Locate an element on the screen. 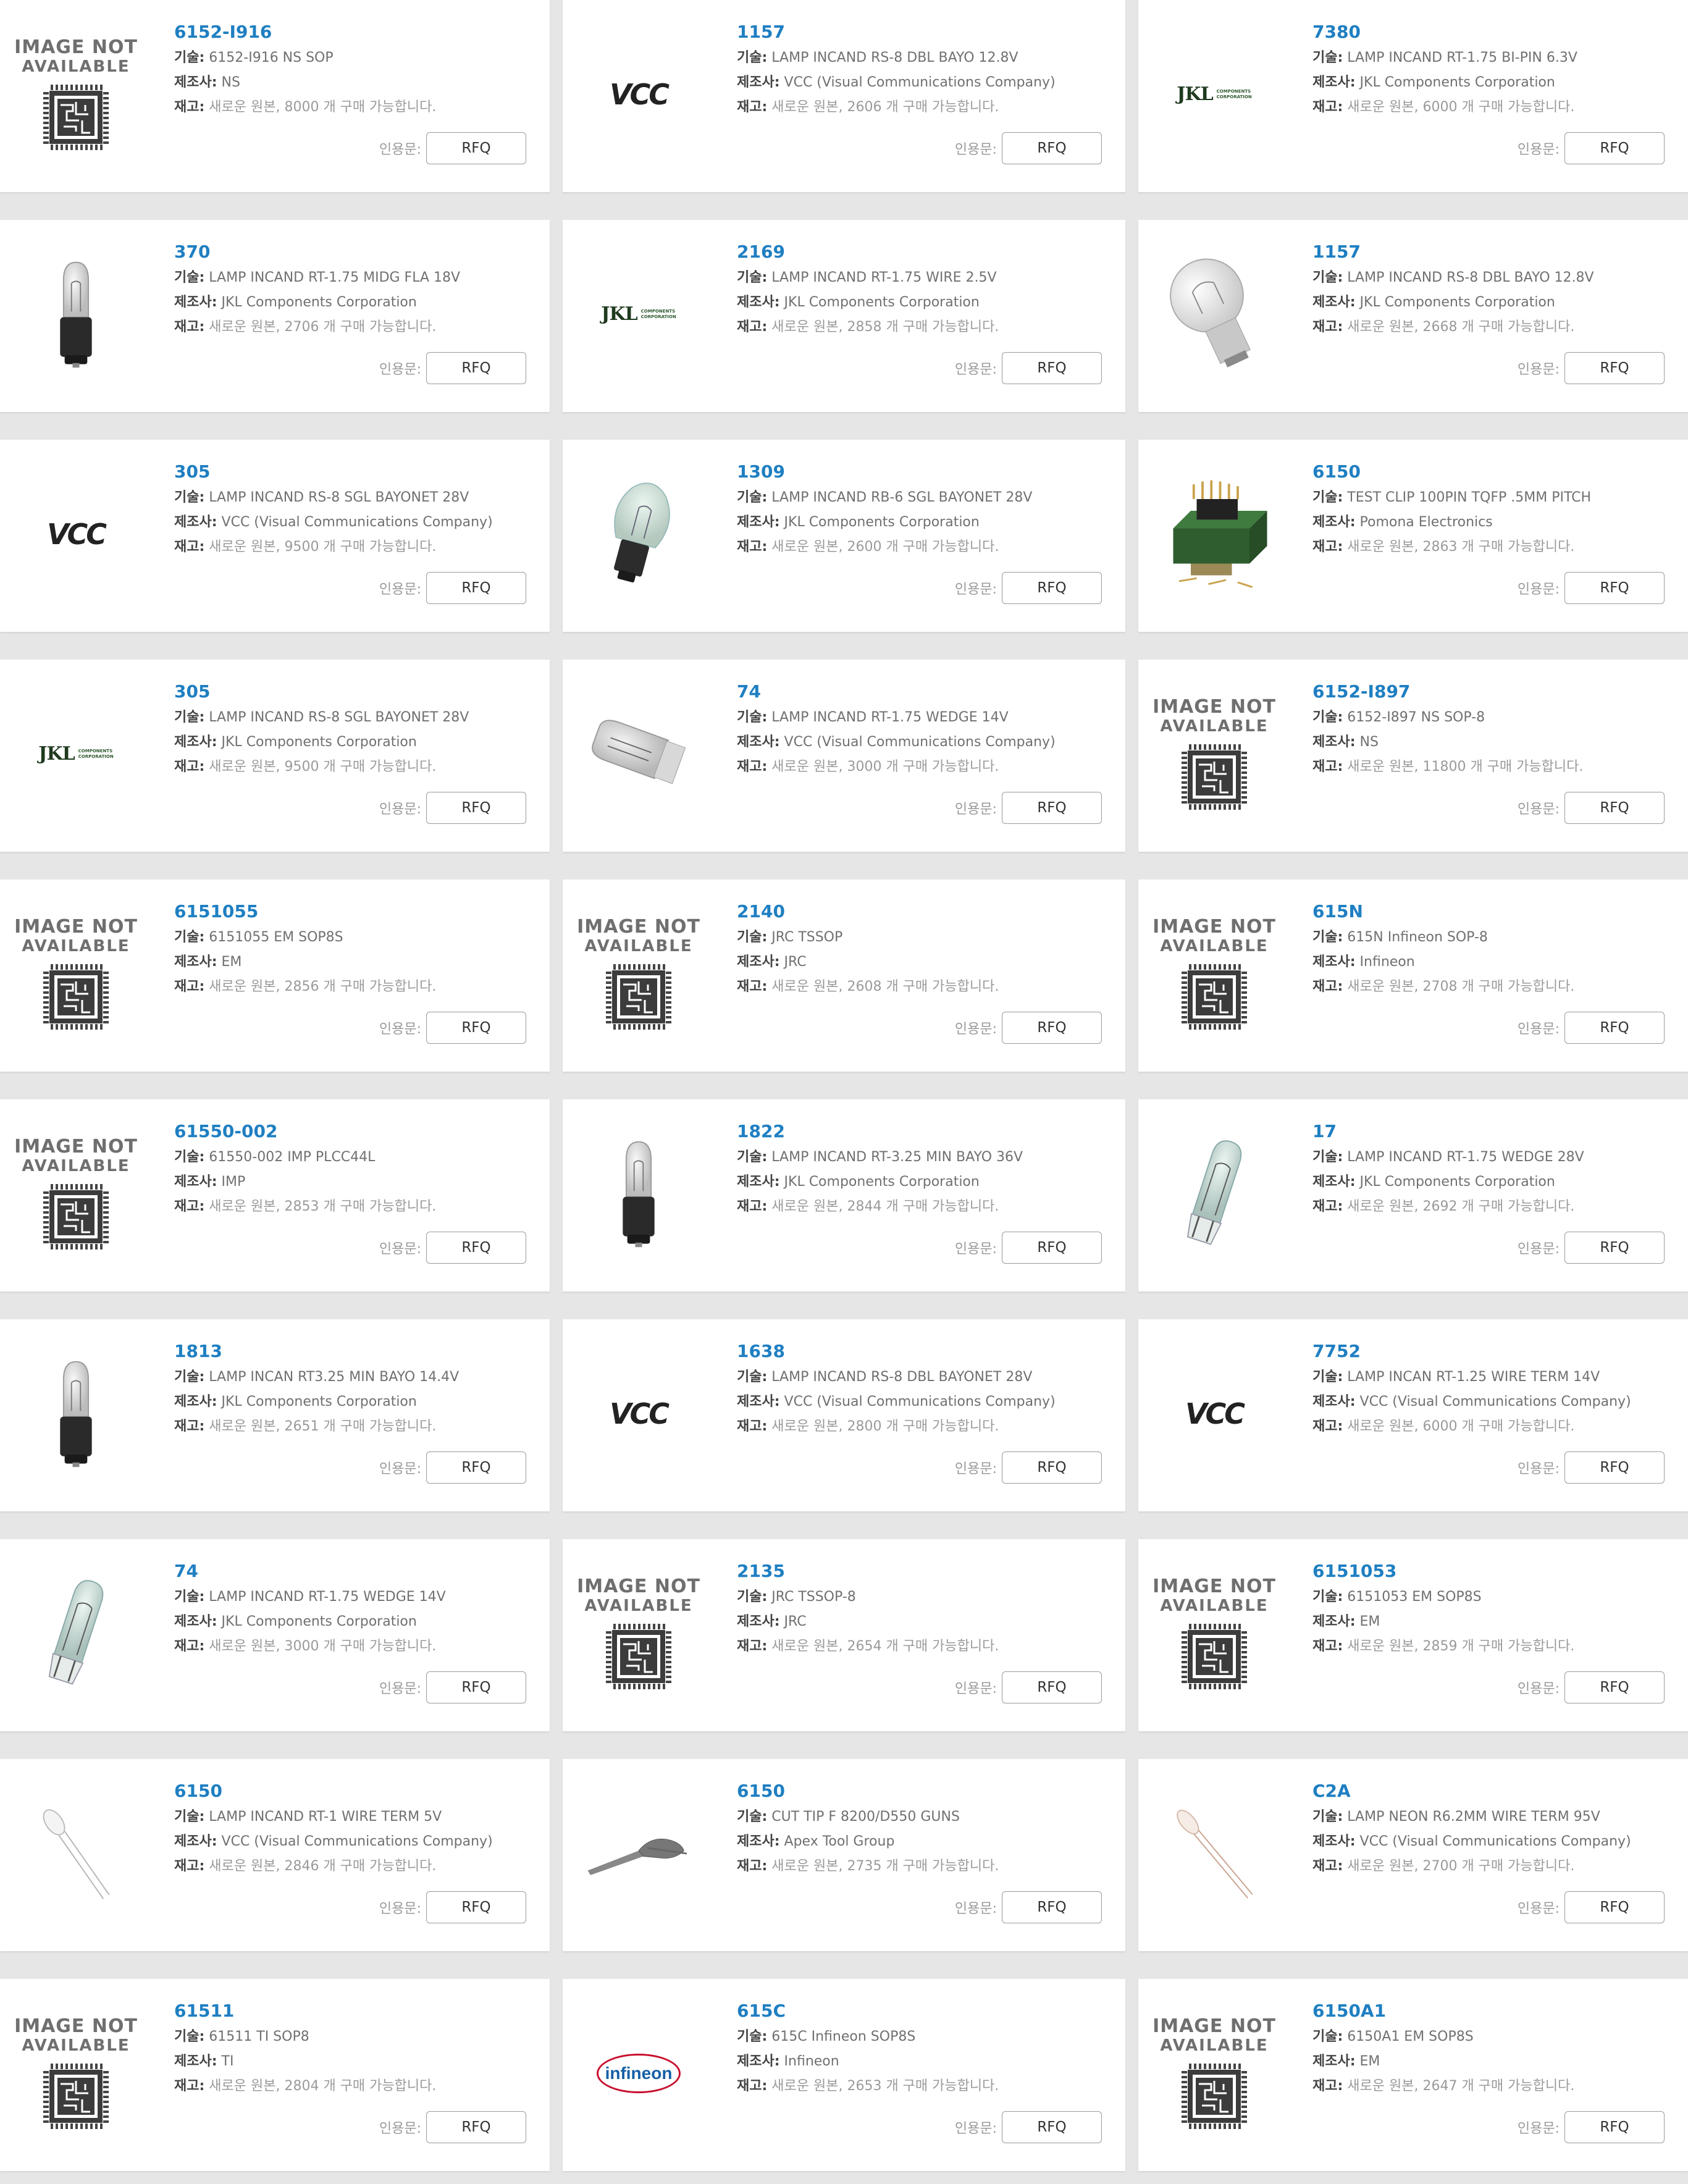 The image size is (1688, 2184). part-number-link: 370 is located at coordinates (352, 252).